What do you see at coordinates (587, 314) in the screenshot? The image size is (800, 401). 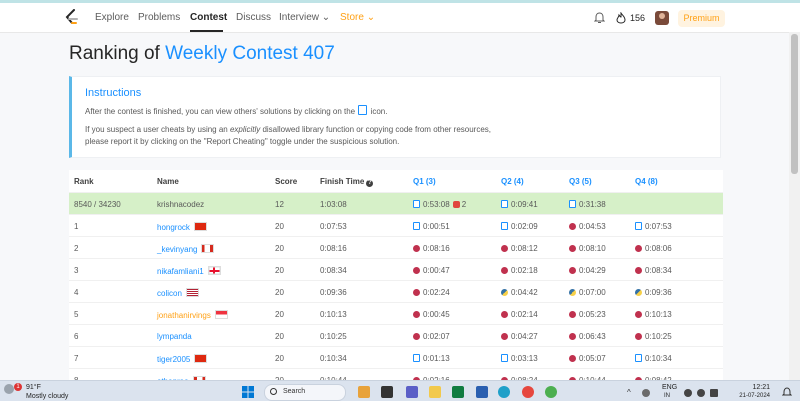 I see `q3-cell: 0:05:23` at bounding box center [587, 314].